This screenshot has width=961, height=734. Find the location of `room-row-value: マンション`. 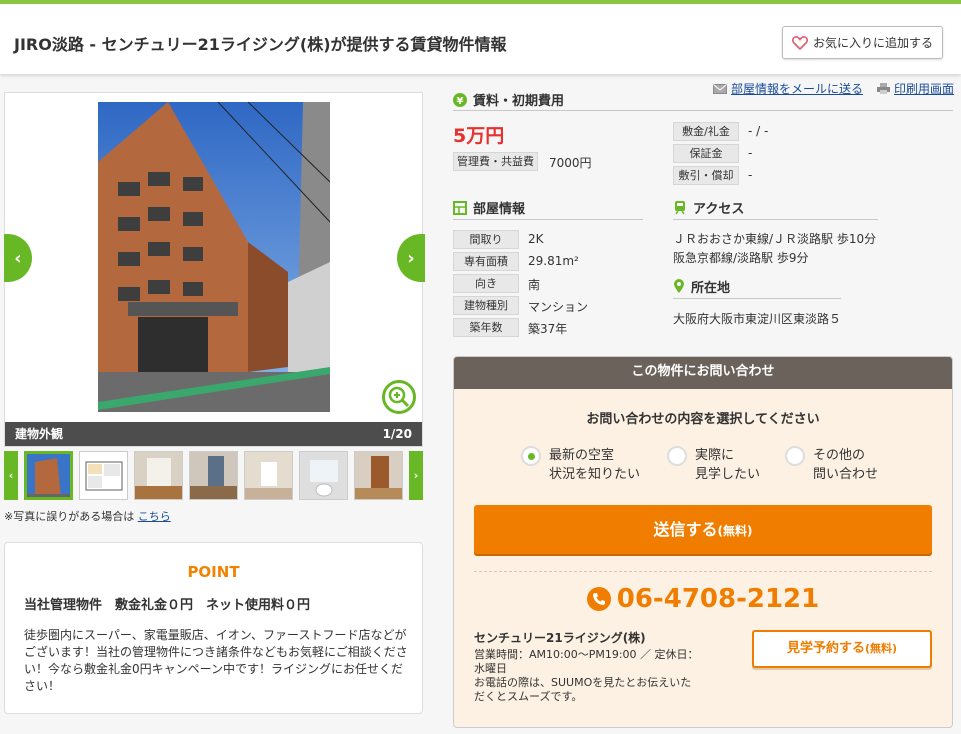

room-row-value: マンション is located at coordinates (558, 307).